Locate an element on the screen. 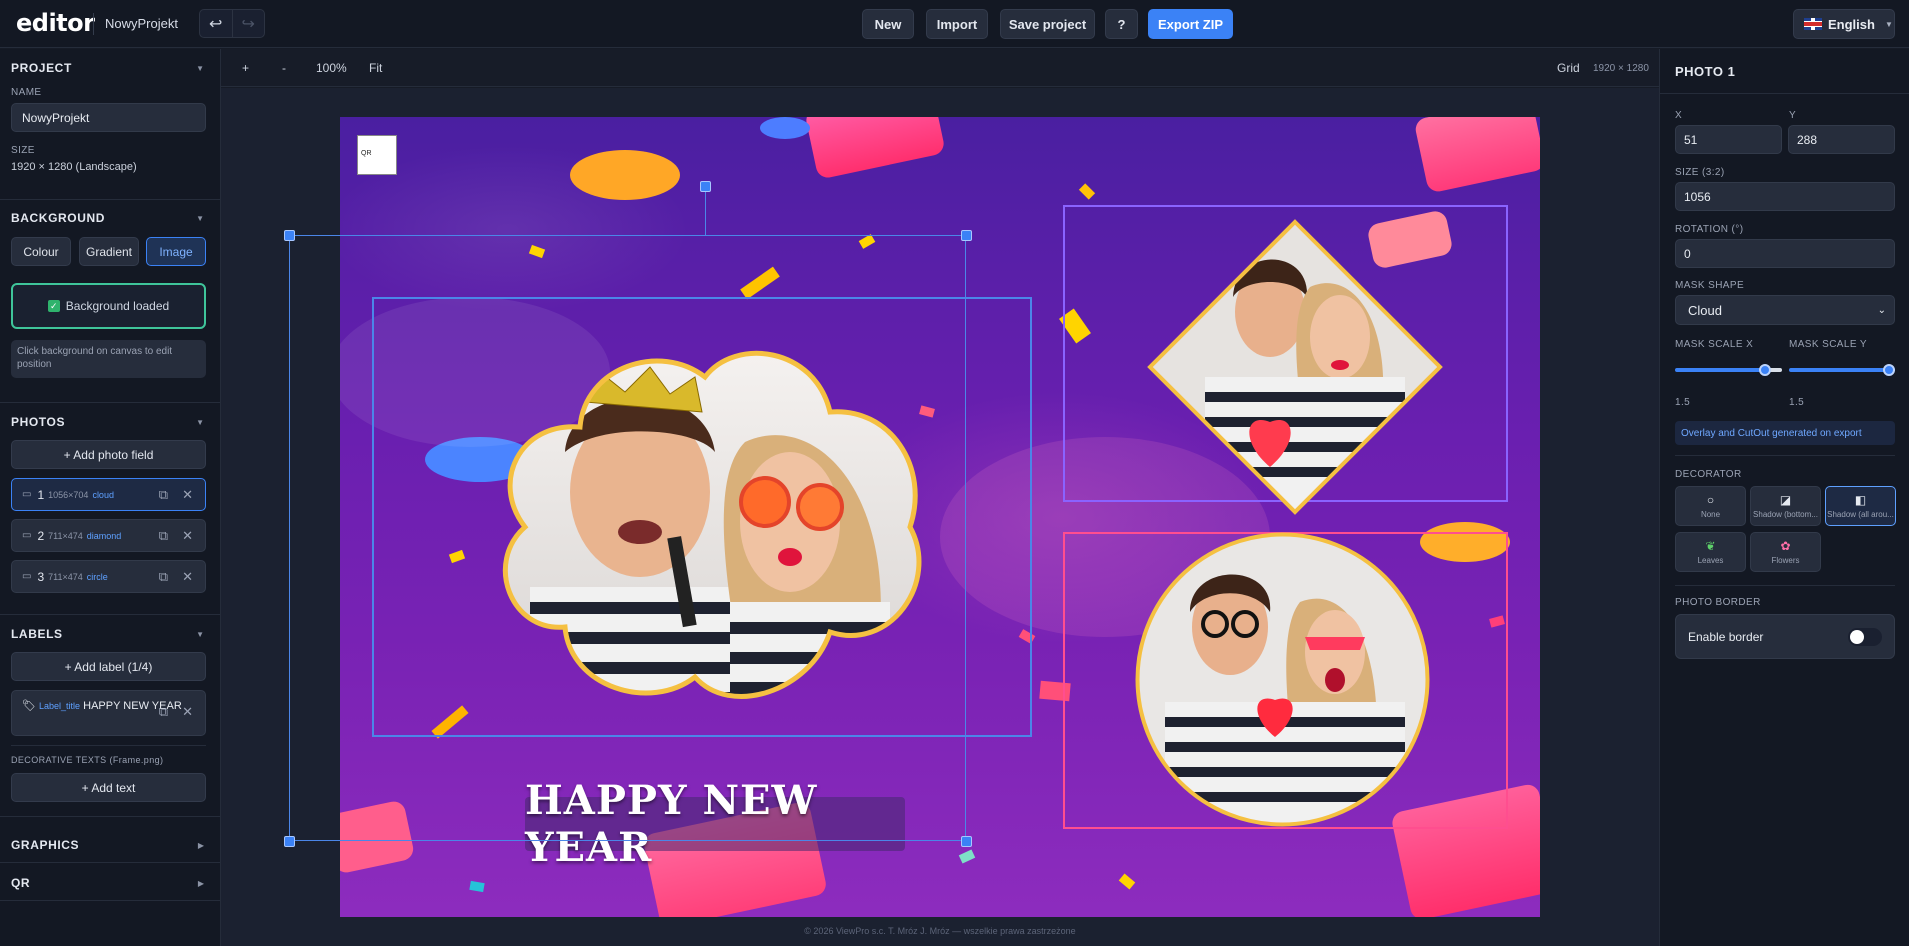 Image resolution: width=1909 pixels, height=946 pixels. import-button: Import is located at coordinates (957, 24).